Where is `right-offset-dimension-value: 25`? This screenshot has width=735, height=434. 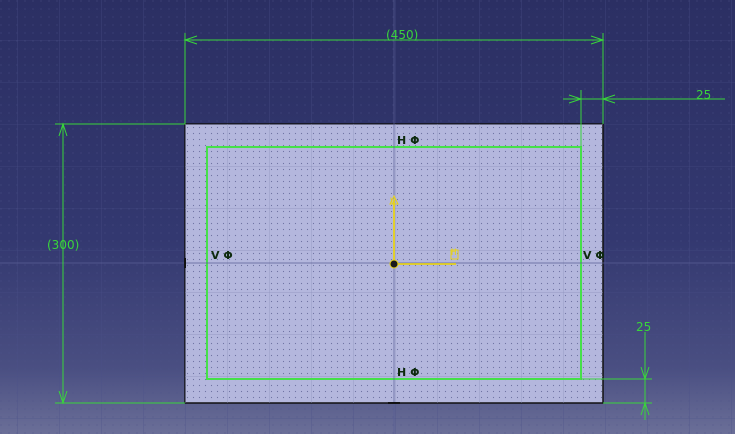
right-offset-dimension-value: 25 is located at coordinates (703, 95).